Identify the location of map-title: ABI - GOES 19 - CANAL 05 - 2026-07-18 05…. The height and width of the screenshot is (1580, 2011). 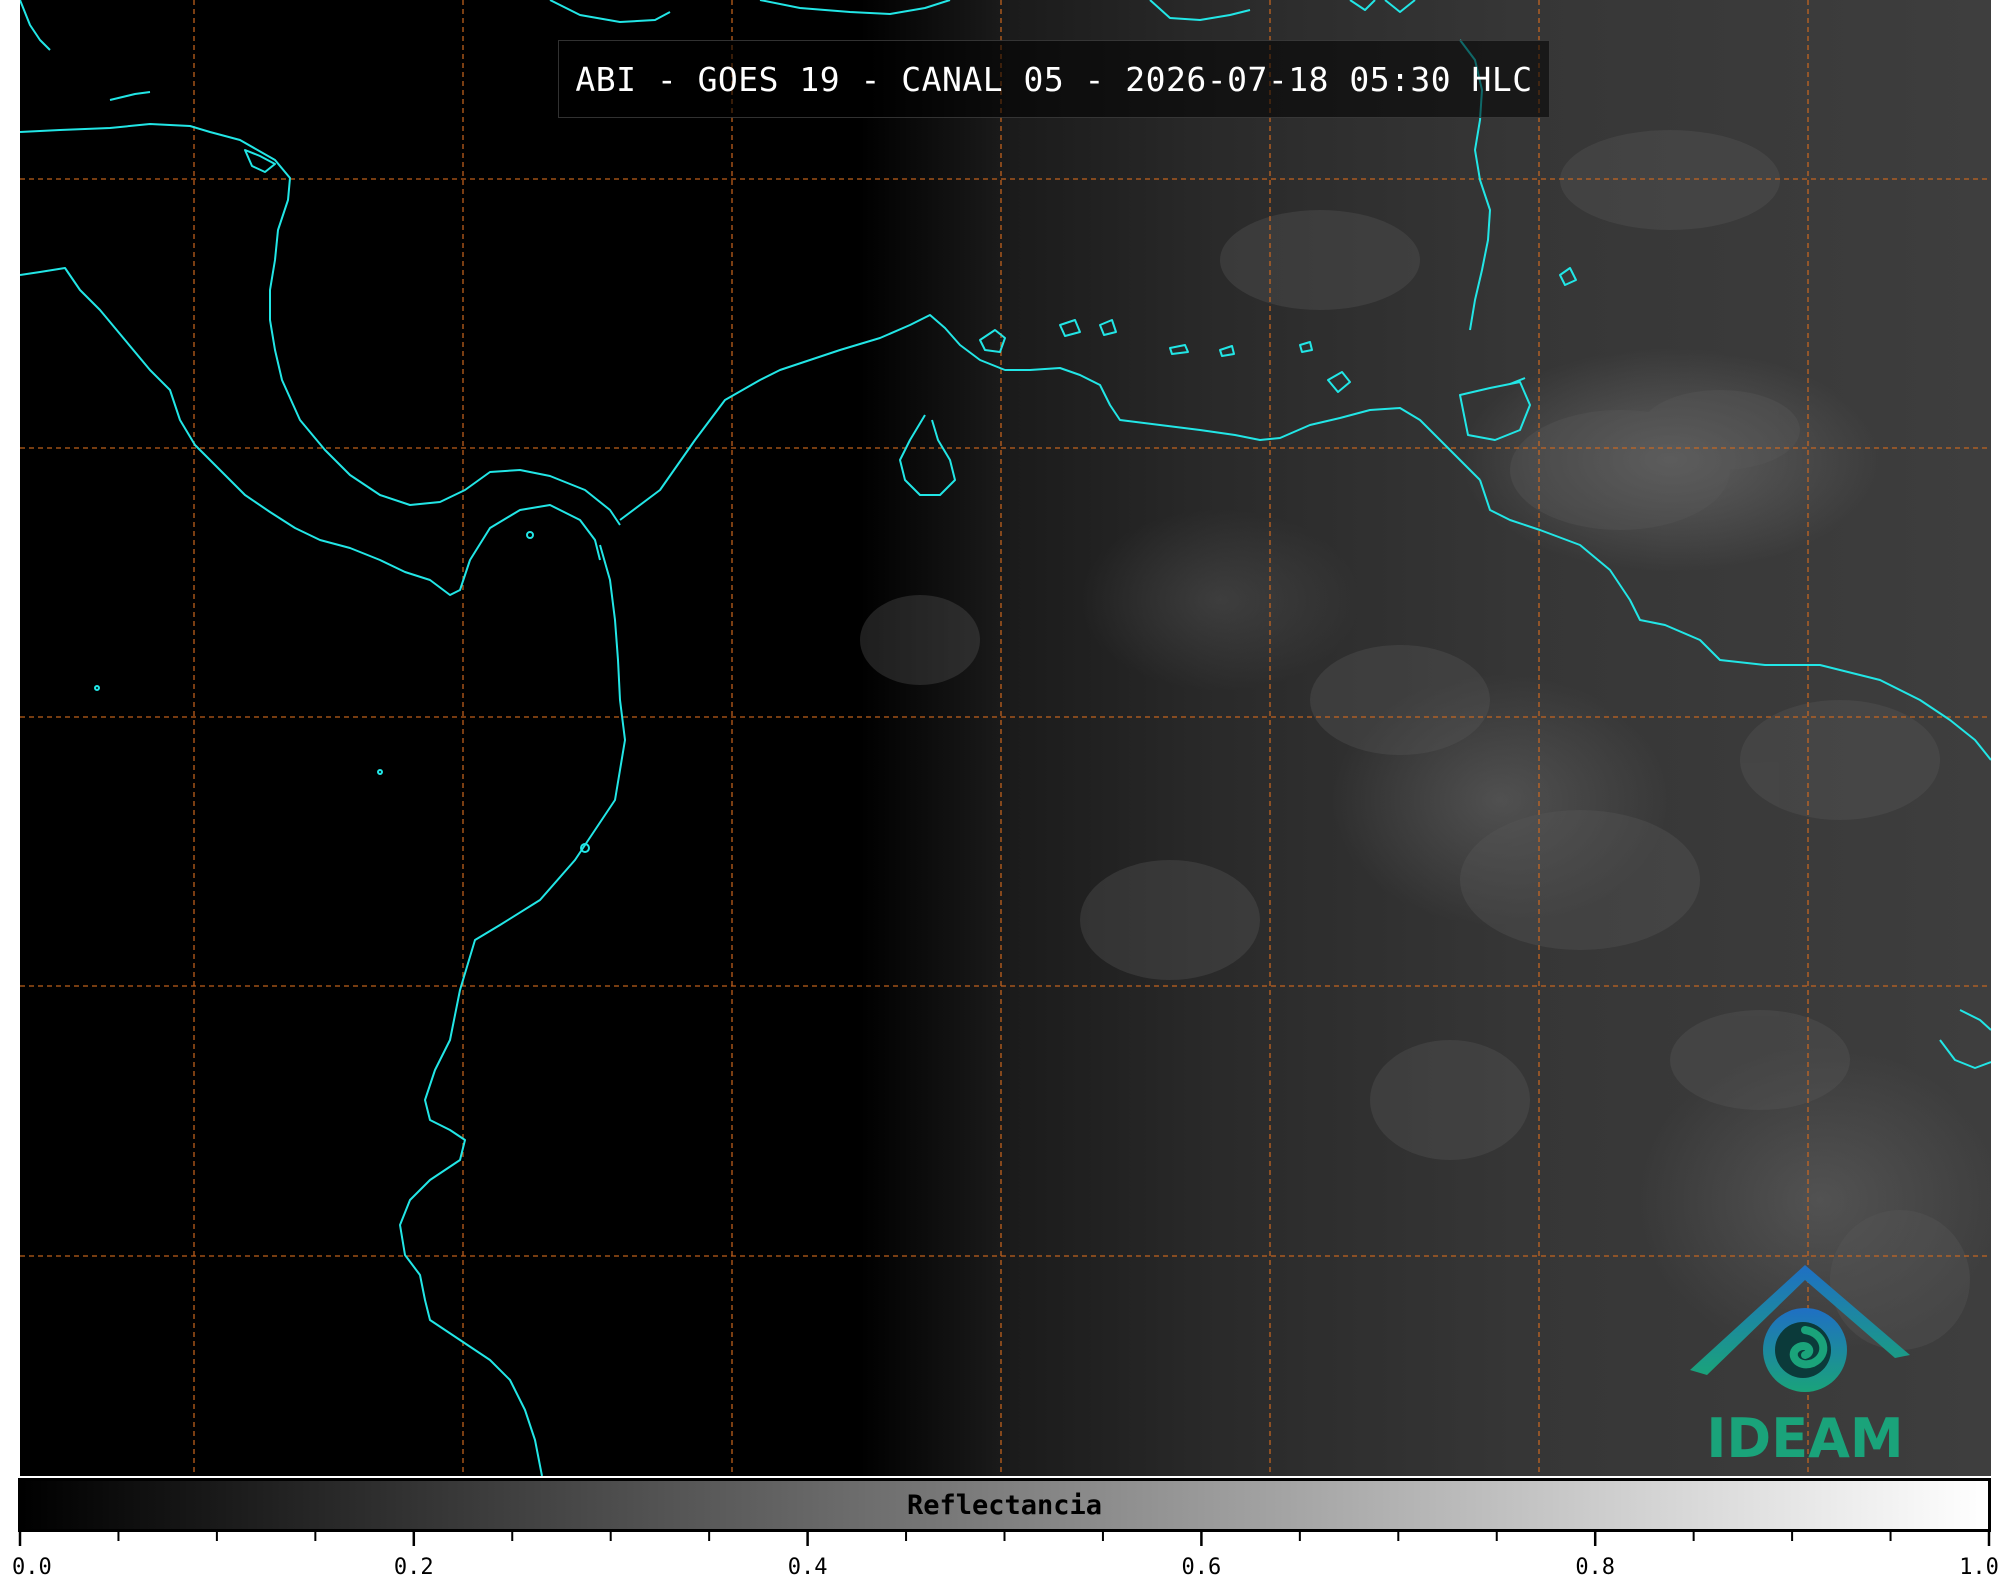
(1054, 79).